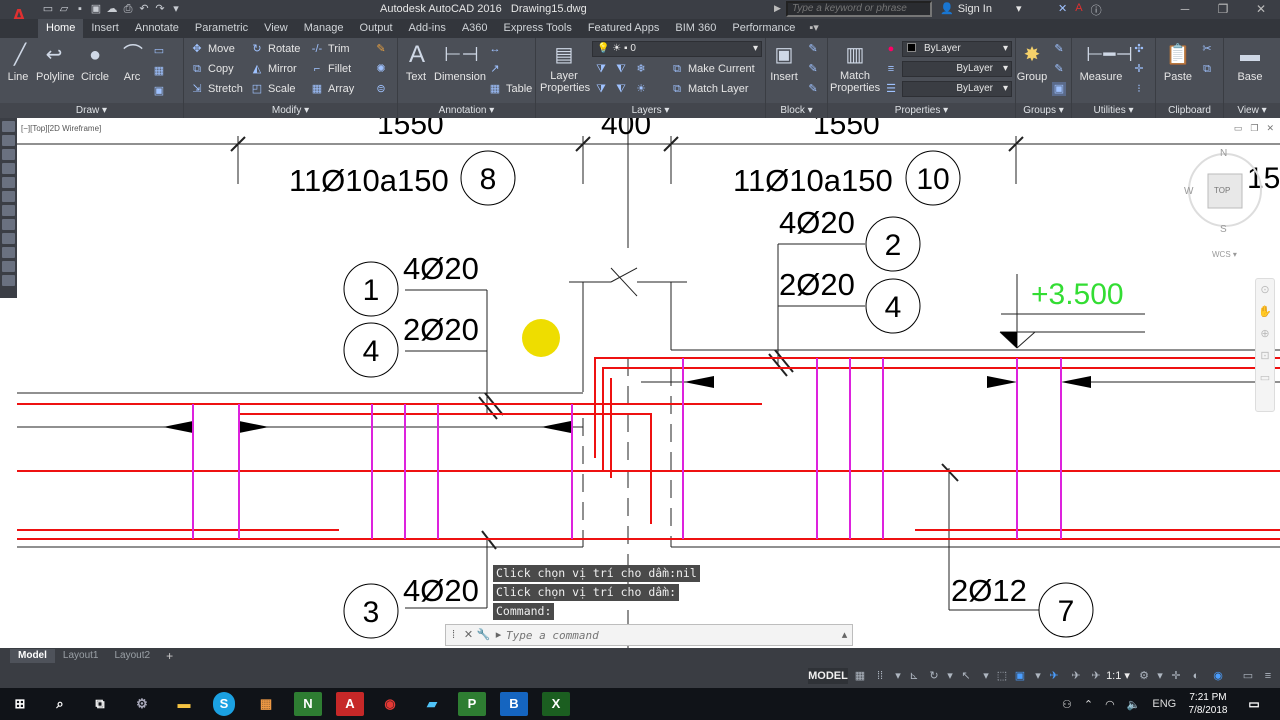  I want to click on match-properties-button: ▥ Match Properties, so click(855, 68).